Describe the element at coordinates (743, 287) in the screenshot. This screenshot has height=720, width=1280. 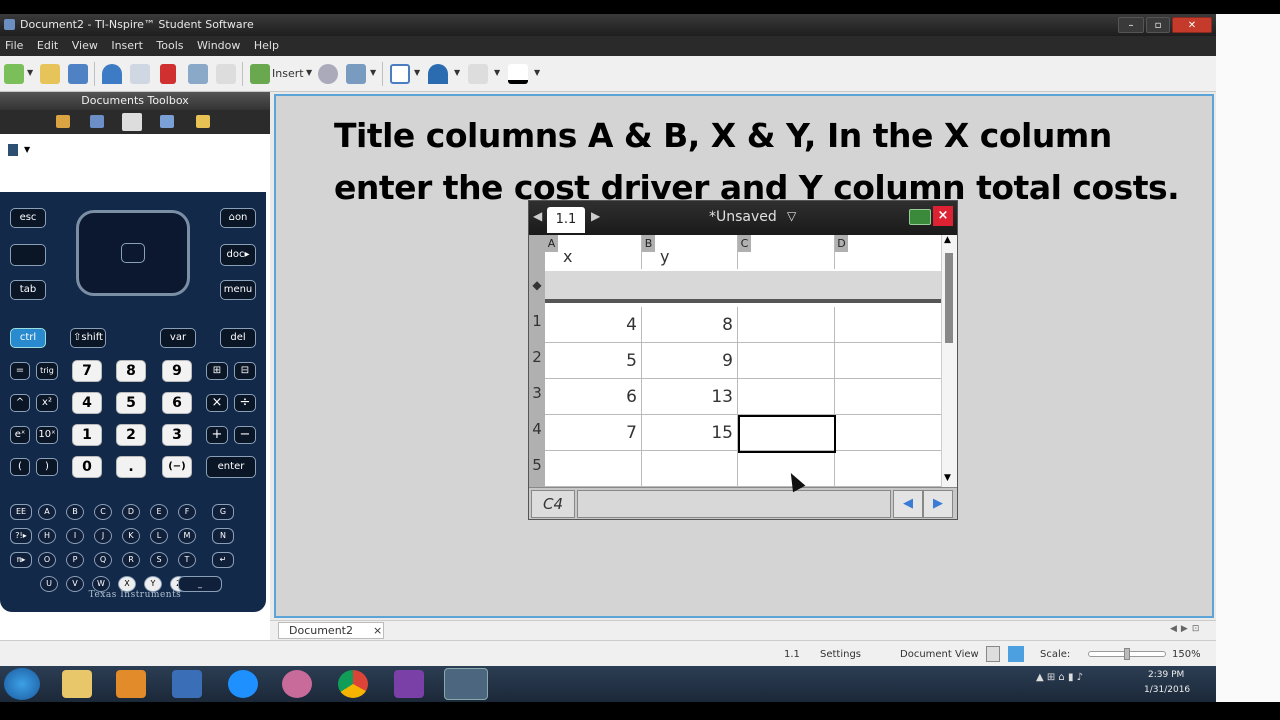
I see `formula-row` at that location.